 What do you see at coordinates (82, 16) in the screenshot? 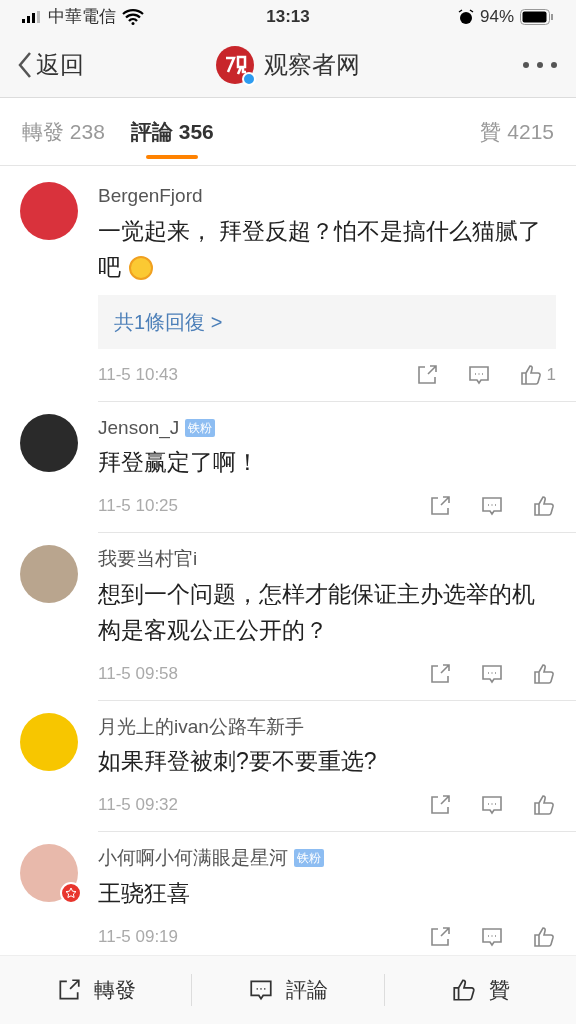
I see `carrier-name: 中華電信` at bounding box center [82, 16].